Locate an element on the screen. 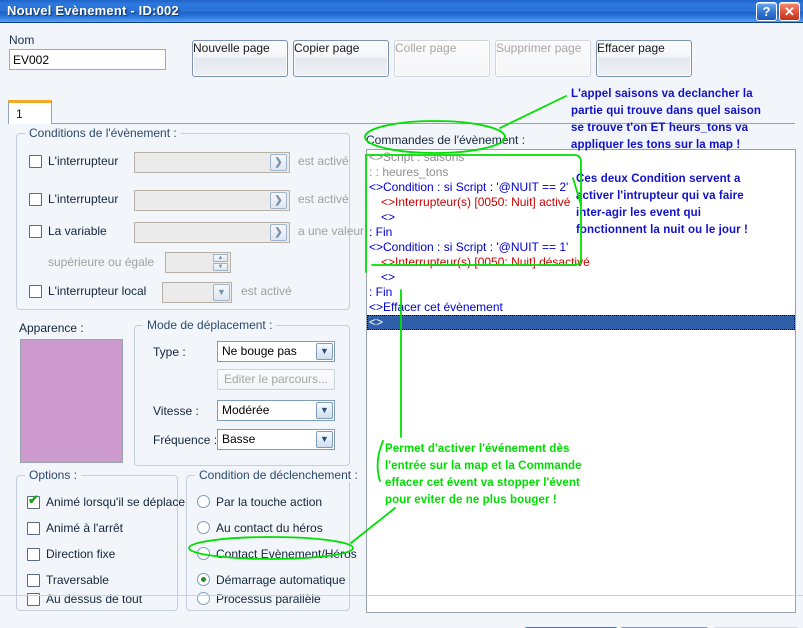  trigger-label: Par la touche action is located at coordinates (269, 502).